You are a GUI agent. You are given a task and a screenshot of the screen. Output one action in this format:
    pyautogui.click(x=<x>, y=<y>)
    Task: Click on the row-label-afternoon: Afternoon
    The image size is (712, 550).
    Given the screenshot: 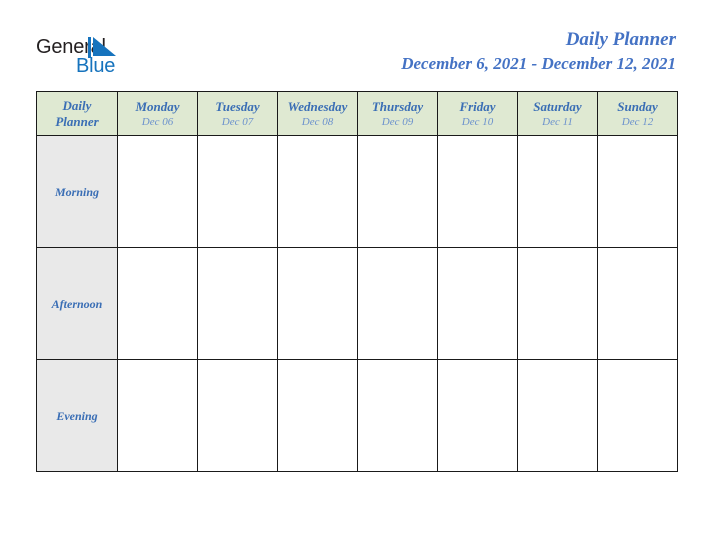 What is the action you would take?
    pyautogui.click(x=77, y=303)
    